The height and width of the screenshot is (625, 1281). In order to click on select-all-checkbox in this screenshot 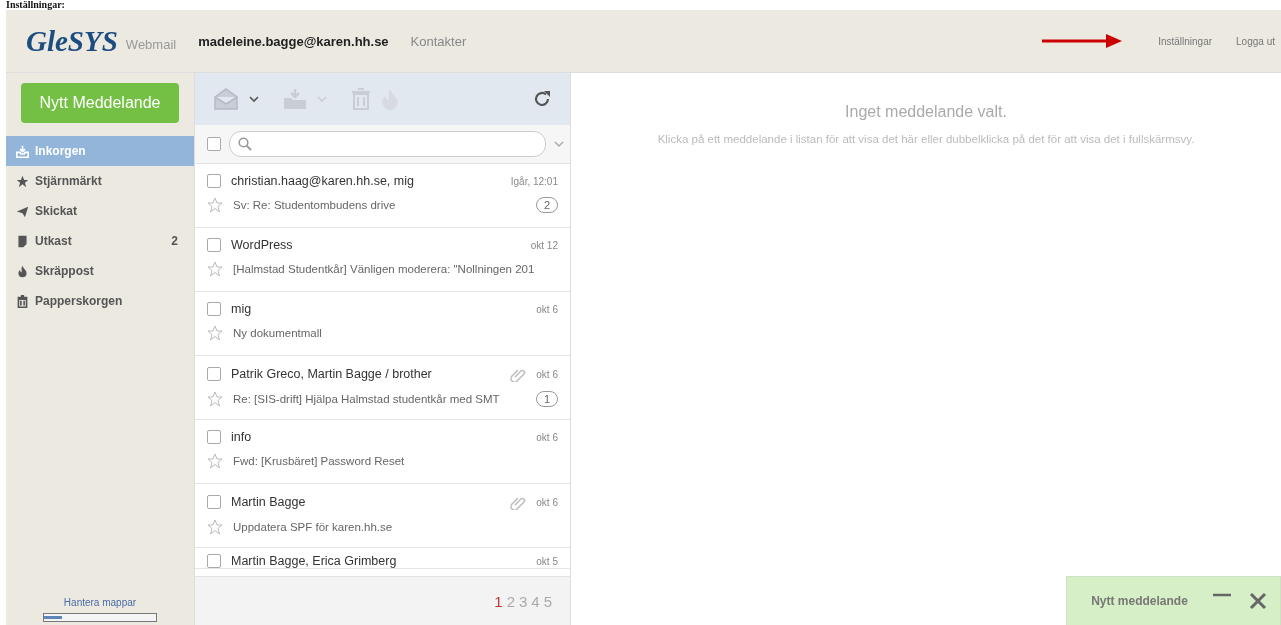, I will do `click(214, 144)`.